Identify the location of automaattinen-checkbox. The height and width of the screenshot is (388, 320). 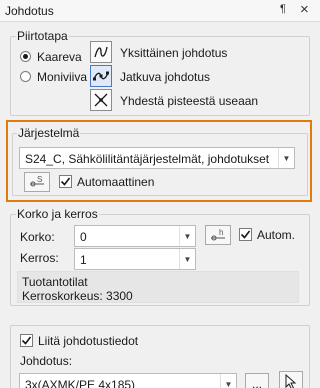
(65, 181).